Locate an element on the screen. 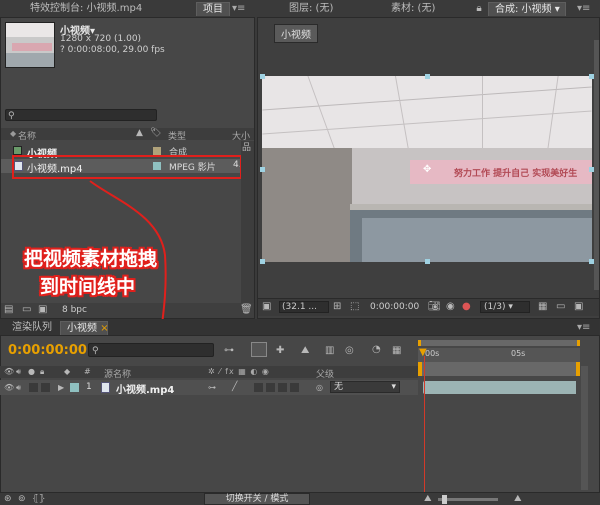  anchor-point-icon: ✥ is located at coordinates (427, 170).